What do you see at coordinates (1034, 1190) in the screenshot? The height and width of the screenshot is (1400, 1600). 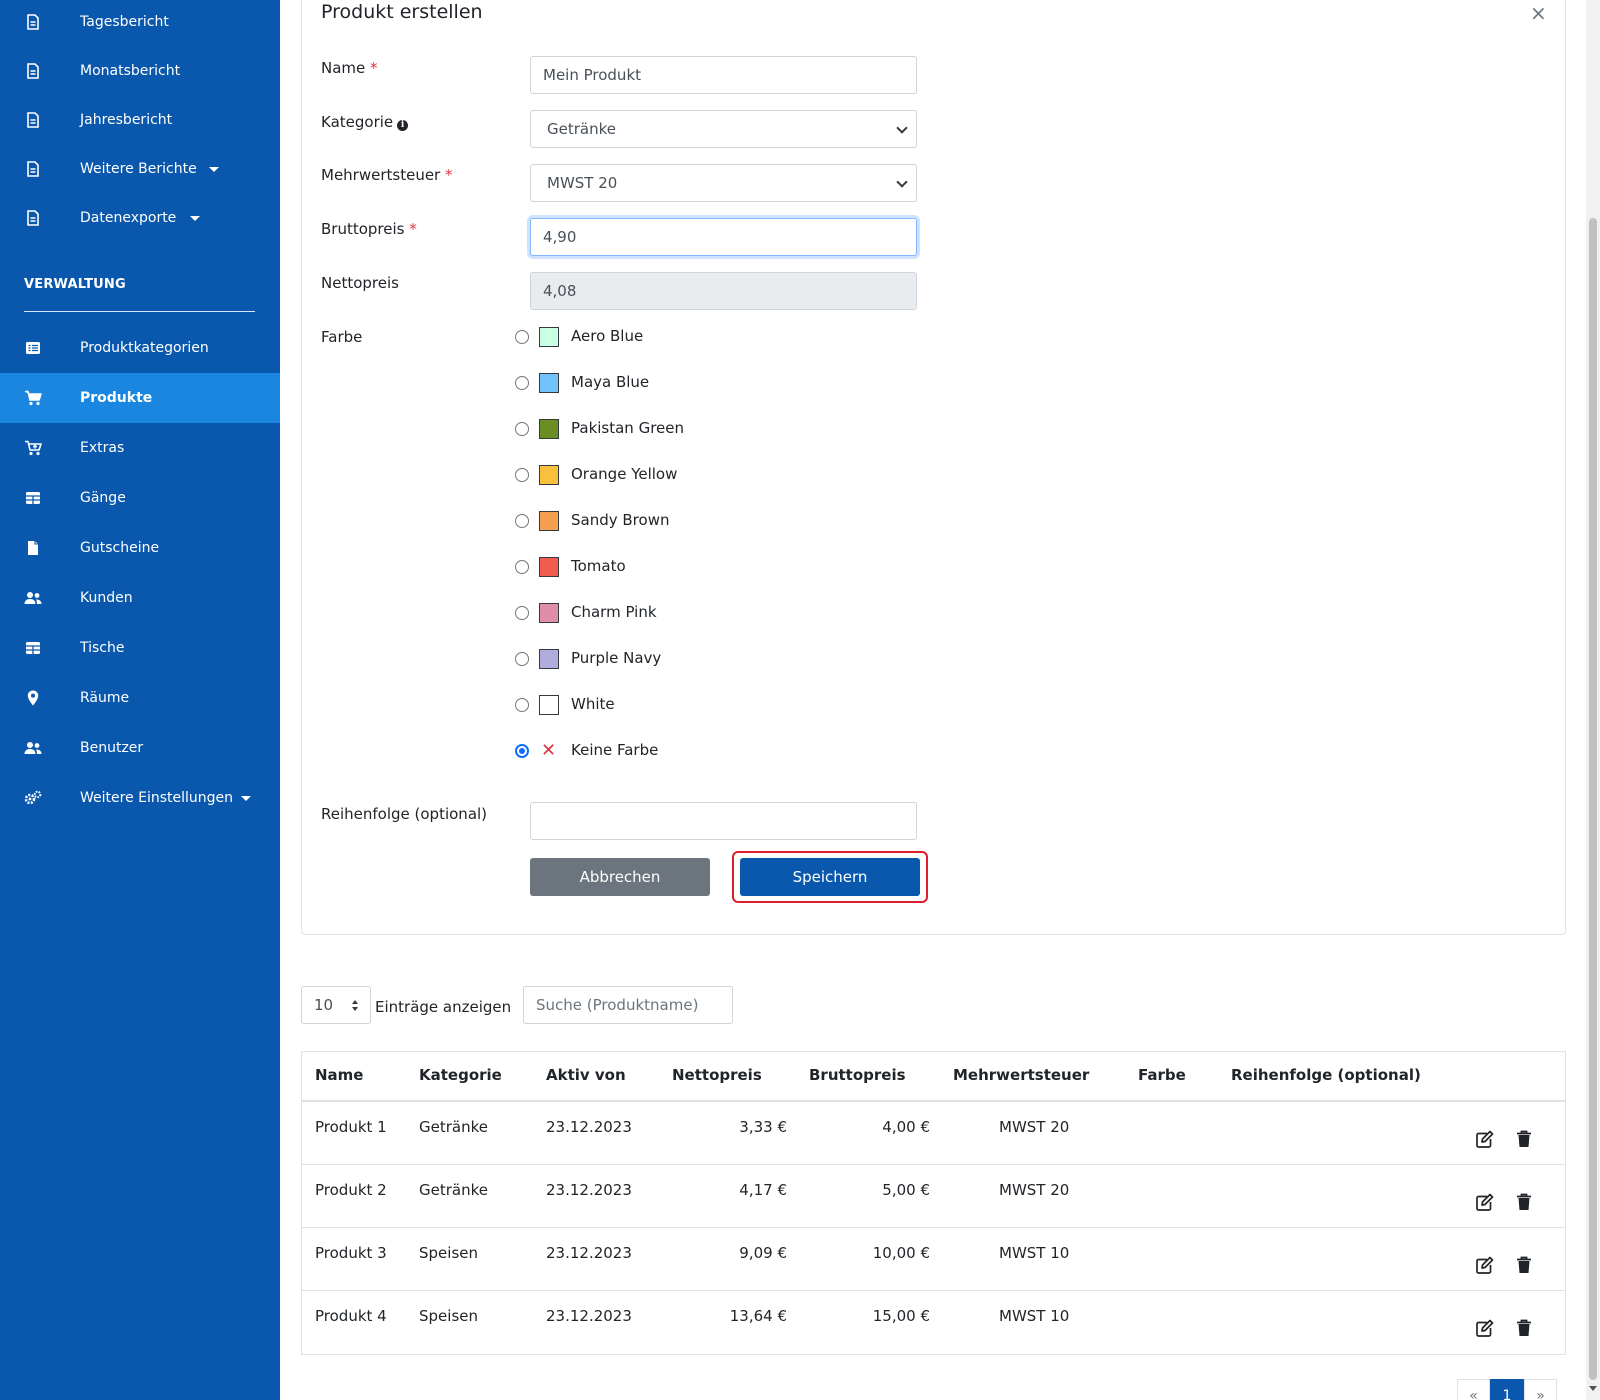 I see `cell-mehrwertsteuer: MWST 20` at bounding box center [1034, 1190].